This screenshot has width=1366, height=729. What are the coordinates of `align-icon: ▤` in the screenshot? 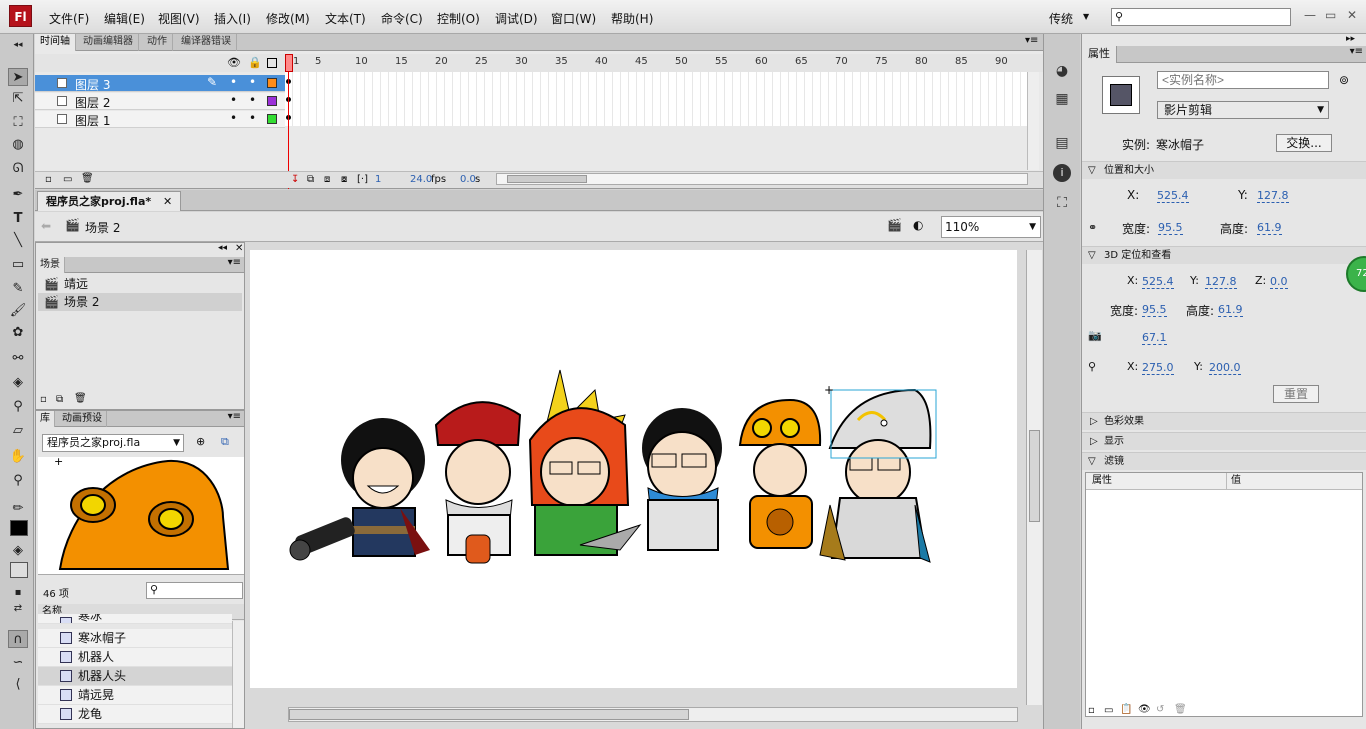 It's located at (1062, 143).